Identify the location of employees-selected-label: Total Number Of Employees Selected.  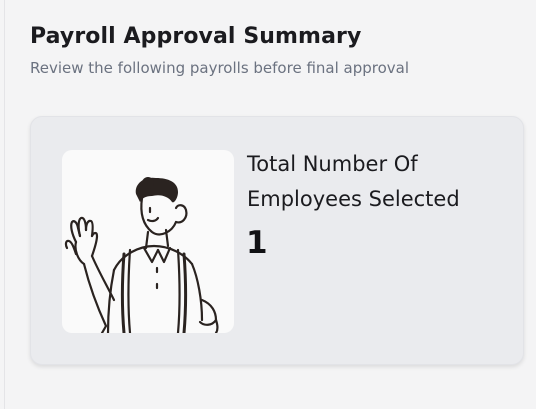
(353, 181).